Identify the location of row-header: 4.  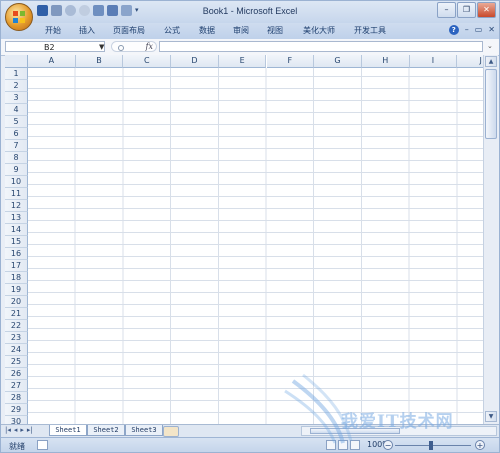
(16, 110).